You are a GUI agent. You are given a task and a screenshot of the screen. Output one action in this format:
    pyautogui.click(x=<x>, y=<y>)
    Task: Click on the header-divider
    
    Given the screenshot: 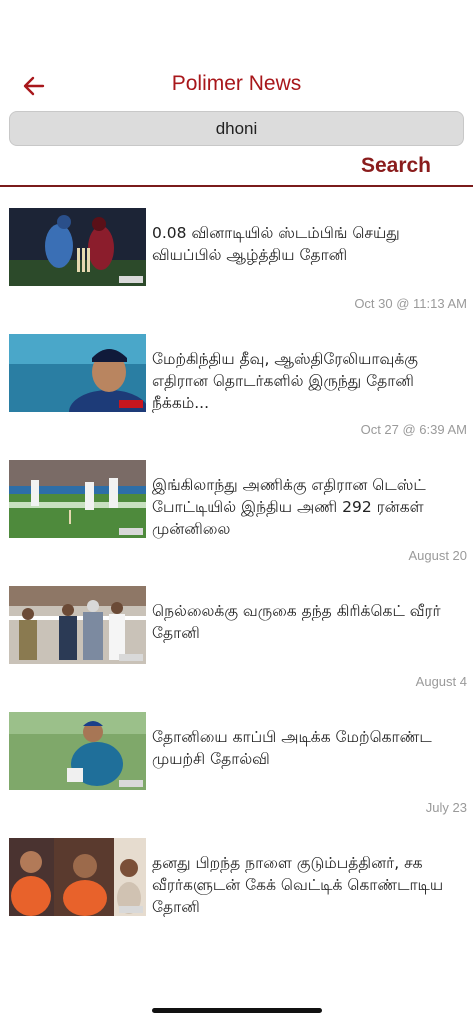 What is the action you would take?
    pyautogui.click(x=236, y=186)
    